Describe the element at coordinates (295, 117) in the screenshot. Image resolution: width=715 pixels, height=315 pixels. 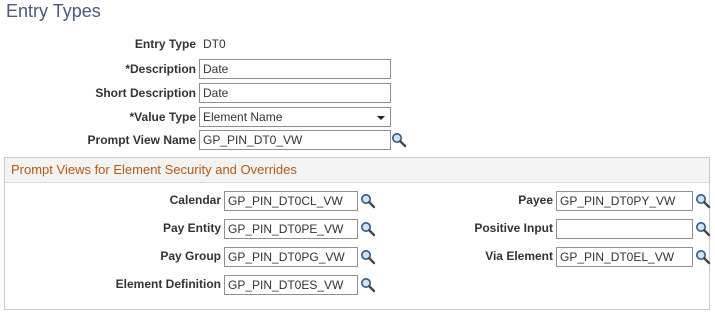
I see `value-type-select: Element Name` at that location.